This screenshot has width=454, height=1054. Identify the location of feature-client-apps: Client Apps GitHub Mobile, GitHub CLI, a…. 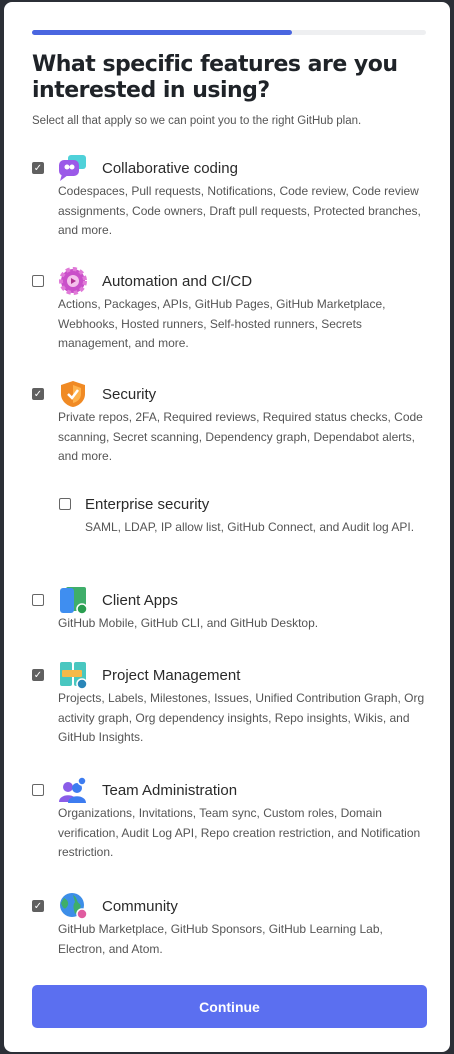
(232, 610).